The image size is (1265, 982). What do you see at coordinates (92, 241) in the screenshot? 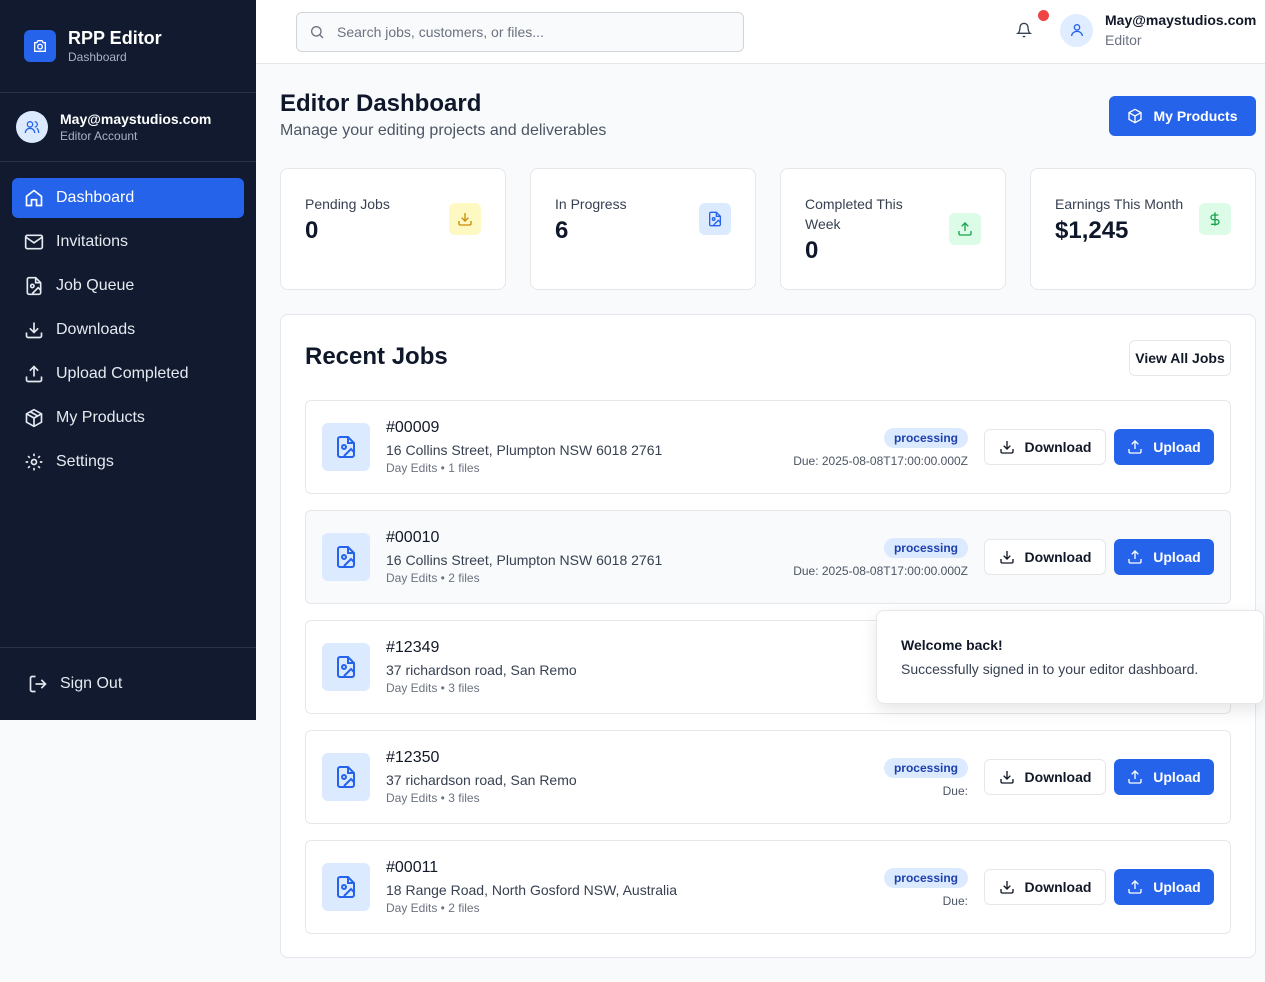
I see `sidebar-item-label: Invitations` at bounding box center [92, 241].